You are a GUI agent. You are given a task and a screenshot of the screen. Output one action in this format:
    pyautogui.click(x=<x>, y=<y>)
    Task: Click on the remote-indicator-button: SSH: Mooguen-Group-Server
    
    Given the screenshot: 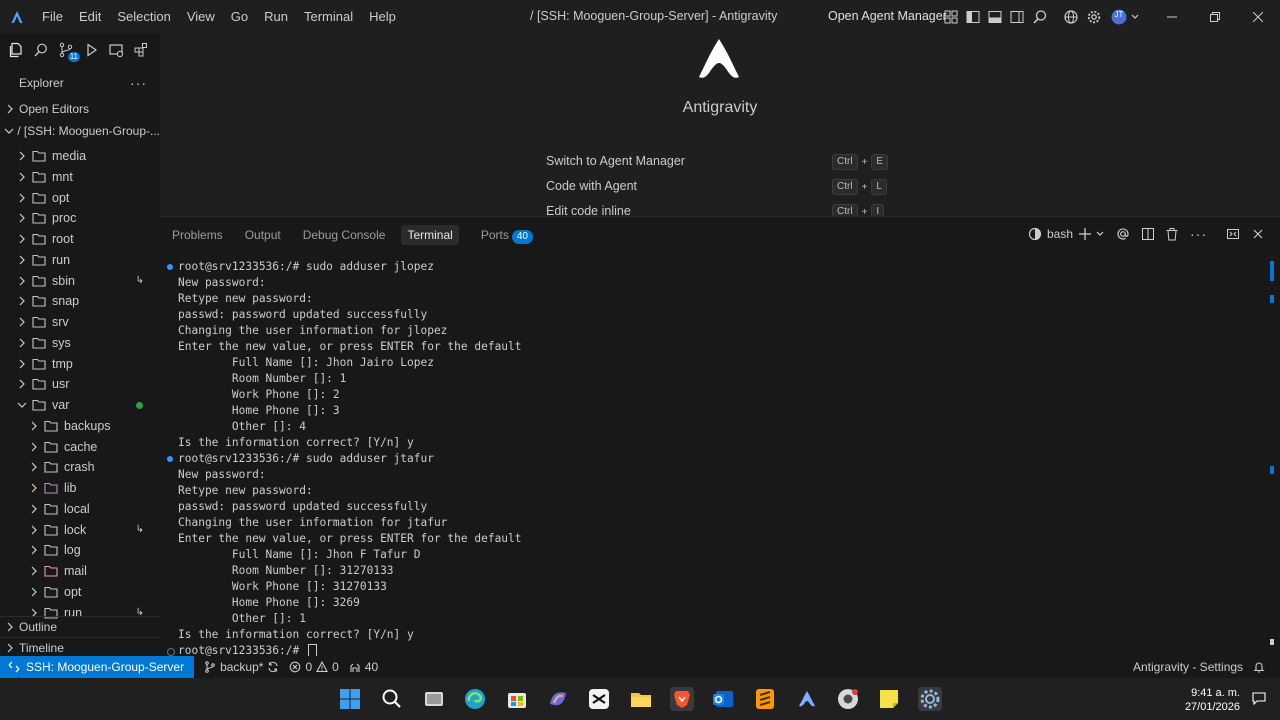 What is the action you would take?
    pyautogui.click(x=97, y=667)
    